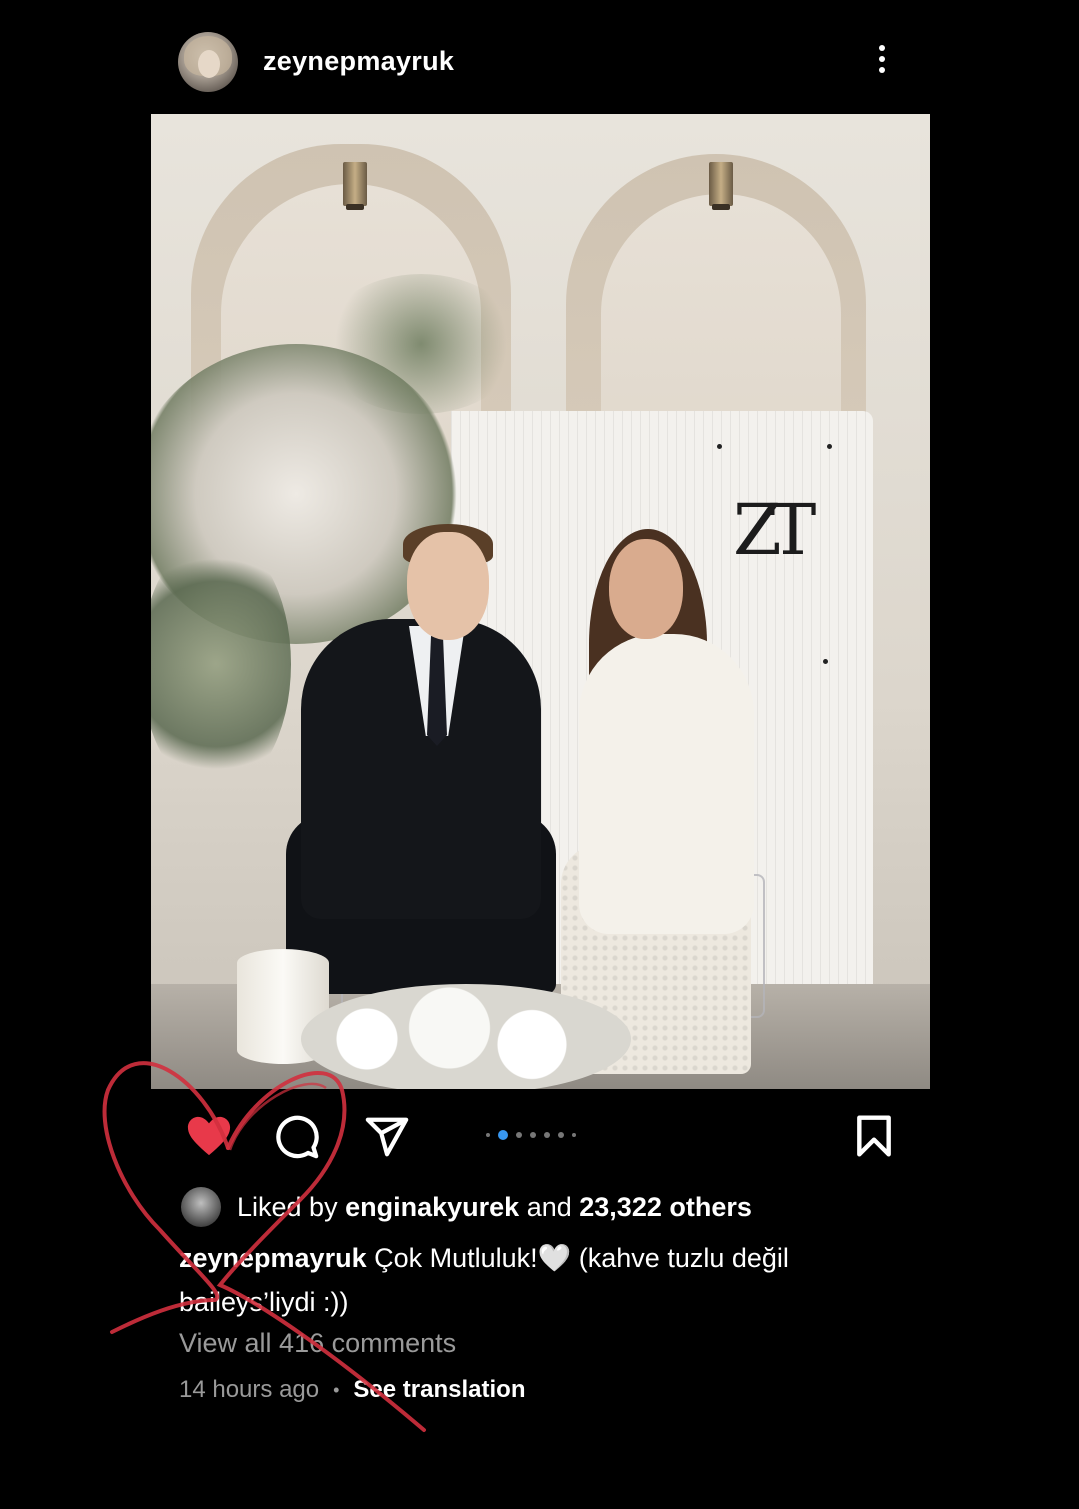 The height and width of the screenshot is (1509, 1079). Describe the element at coordinates (208, 62) in the screenshot. I see `profile-avatar` at that location.